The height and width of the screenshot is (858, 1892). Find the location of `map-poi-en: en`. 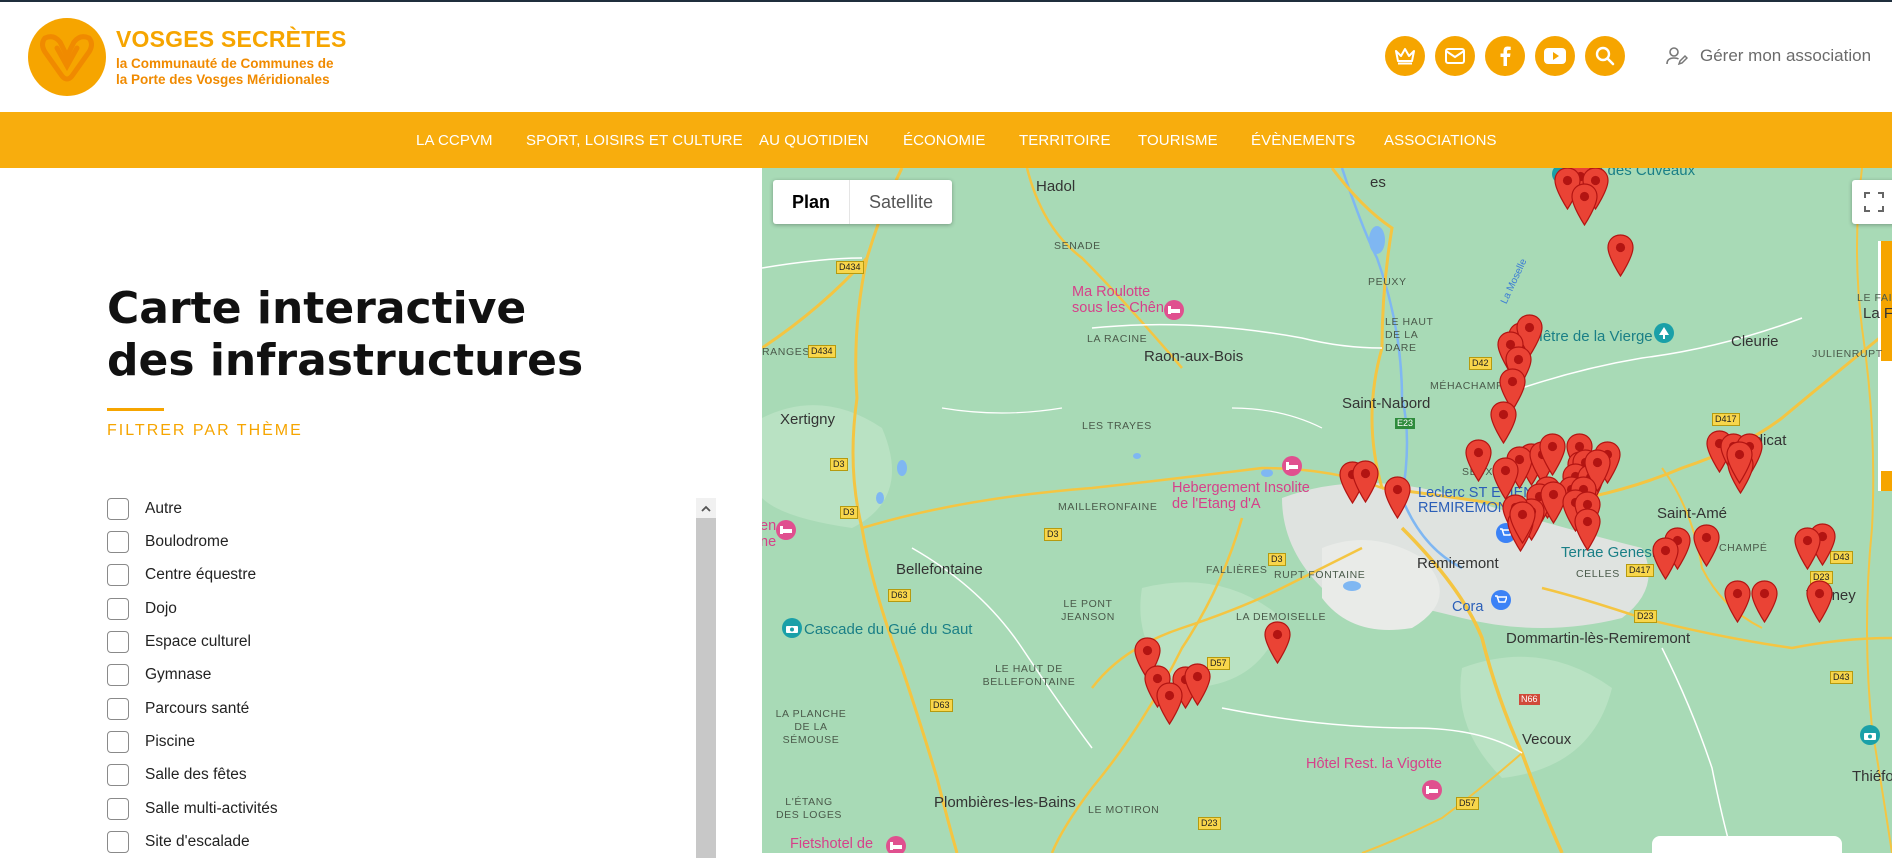

map-poi-en: en is located at coordinates (769, 526).